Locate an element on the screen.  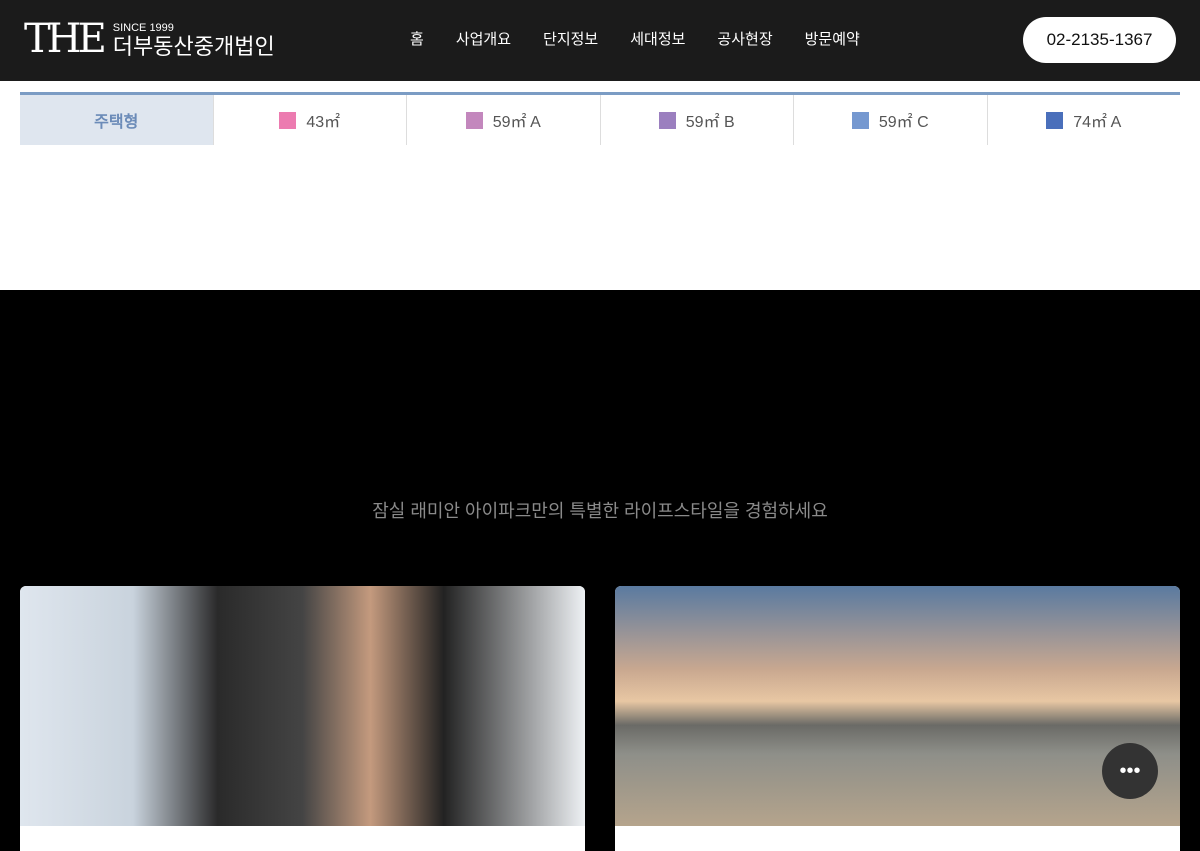
main-nav: 홈 사업개요 단지정보 세대정보 공사현장 방문예약 is located at coordinates (635, 38).